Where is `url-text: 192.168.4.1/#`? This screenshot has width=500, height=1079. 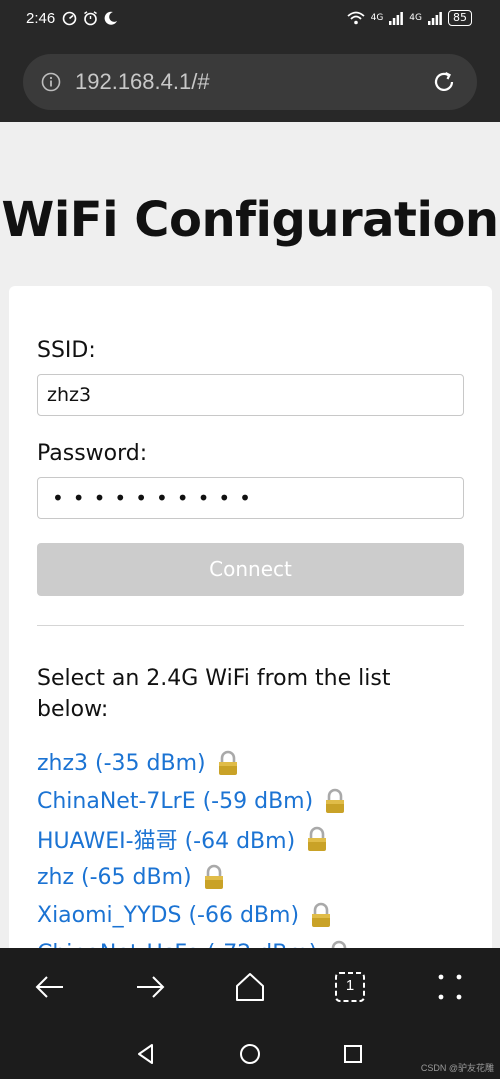 url-text: 192.168.4.1/# is located at coordinates (142, 82).